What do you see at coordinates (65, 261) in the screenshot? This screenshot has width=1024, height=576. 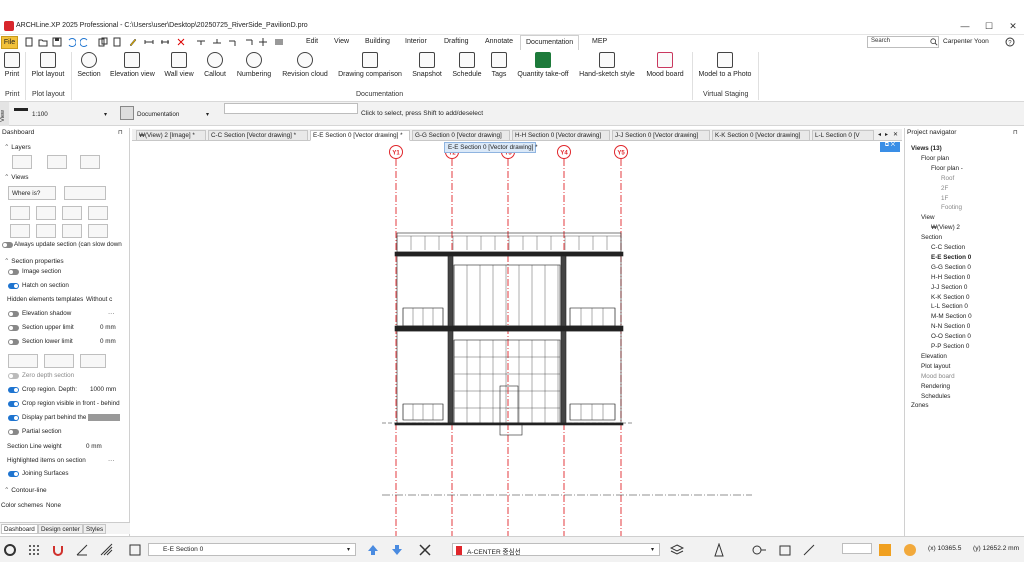 I see `section-properties-header: Section properties` at bounding box center [65, 261].